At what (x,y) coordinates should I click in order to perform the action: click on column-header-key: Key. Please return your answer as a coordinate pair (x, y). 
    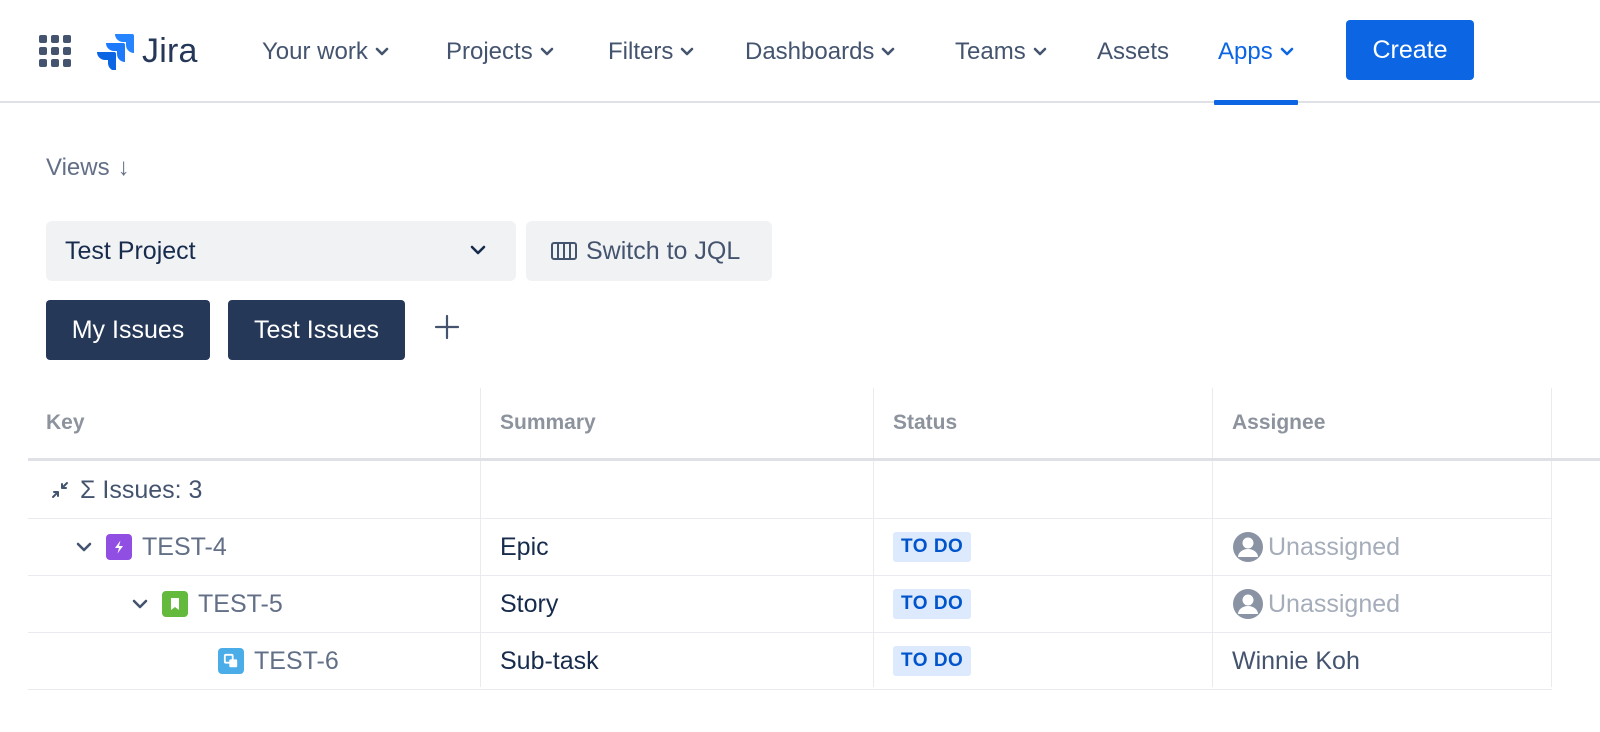
    Looking at the image, I should click on (65, 423).